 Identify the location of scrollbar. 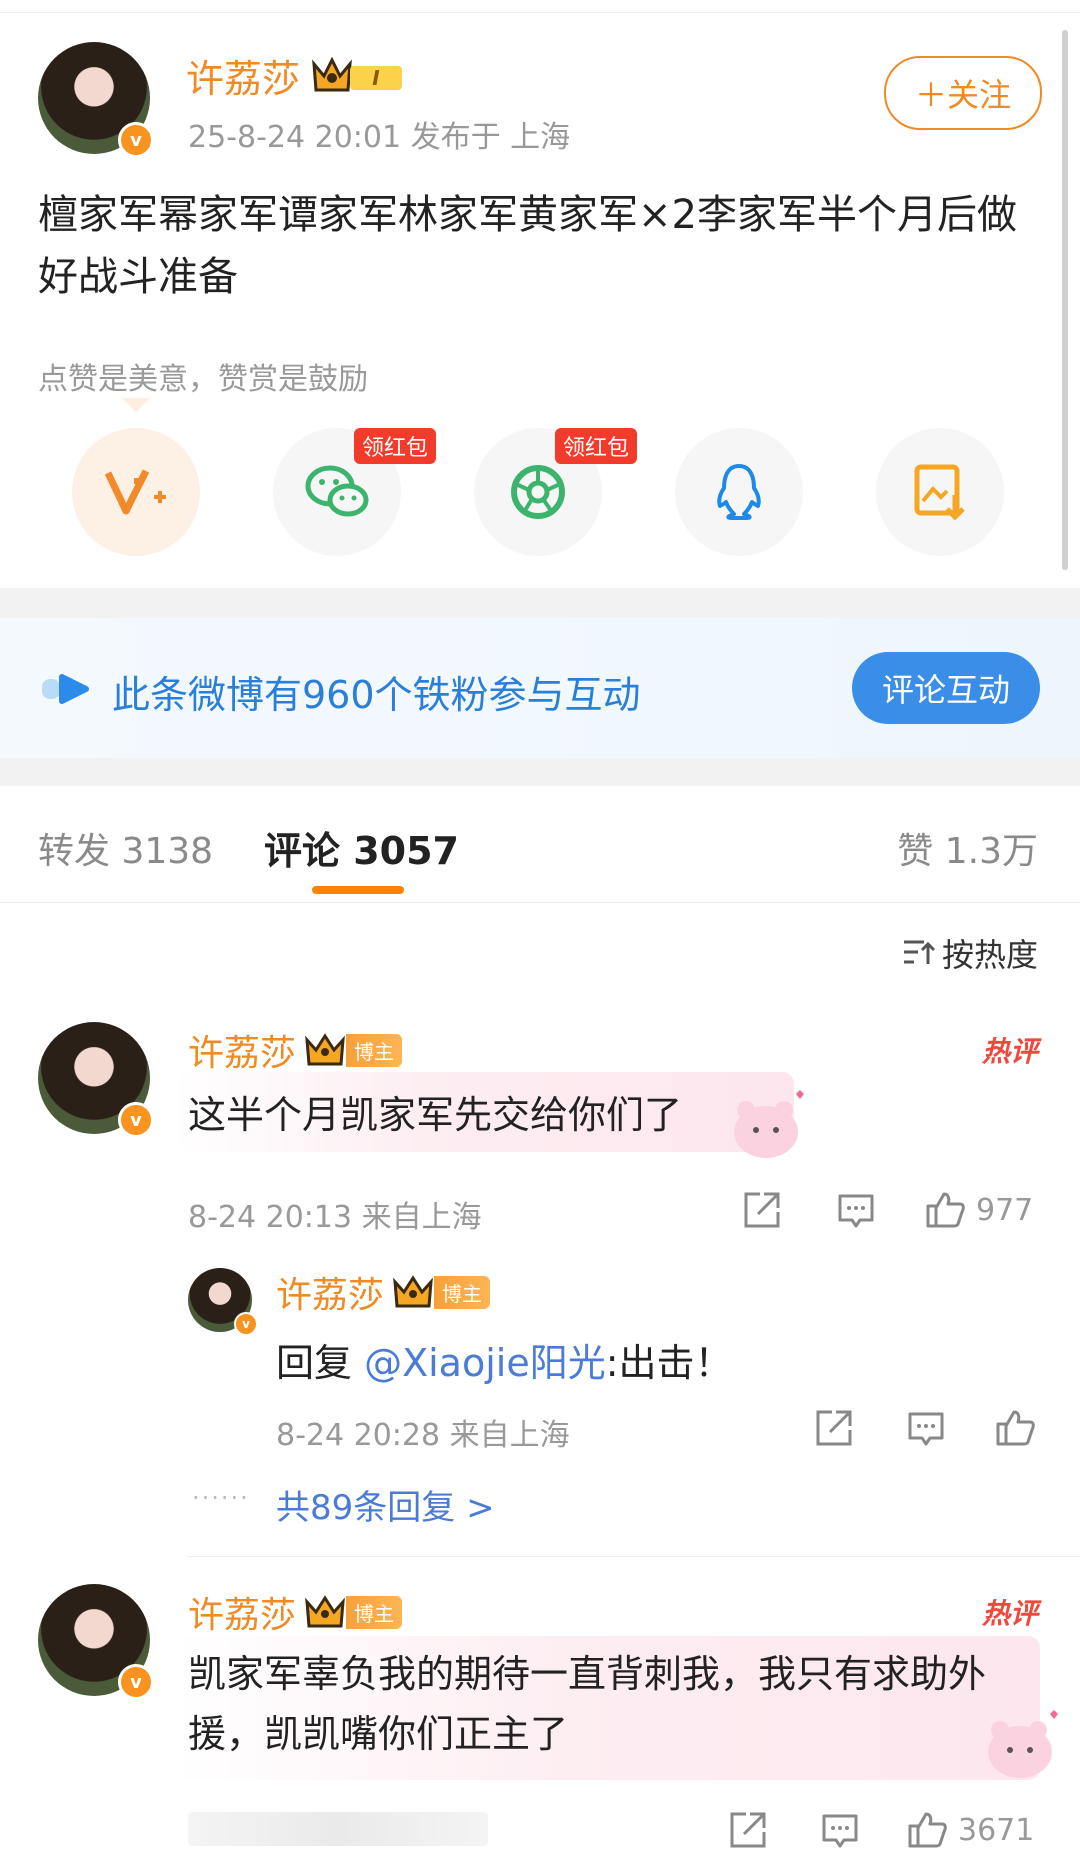
(1065, 300).